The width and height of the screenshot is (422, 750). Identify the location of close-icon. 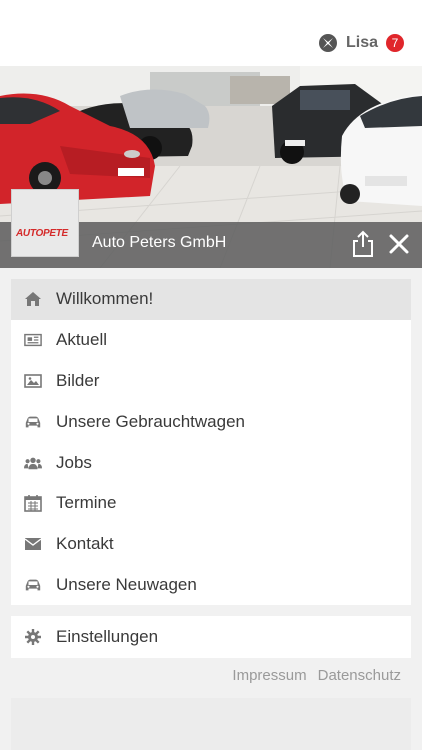
(399, 244).